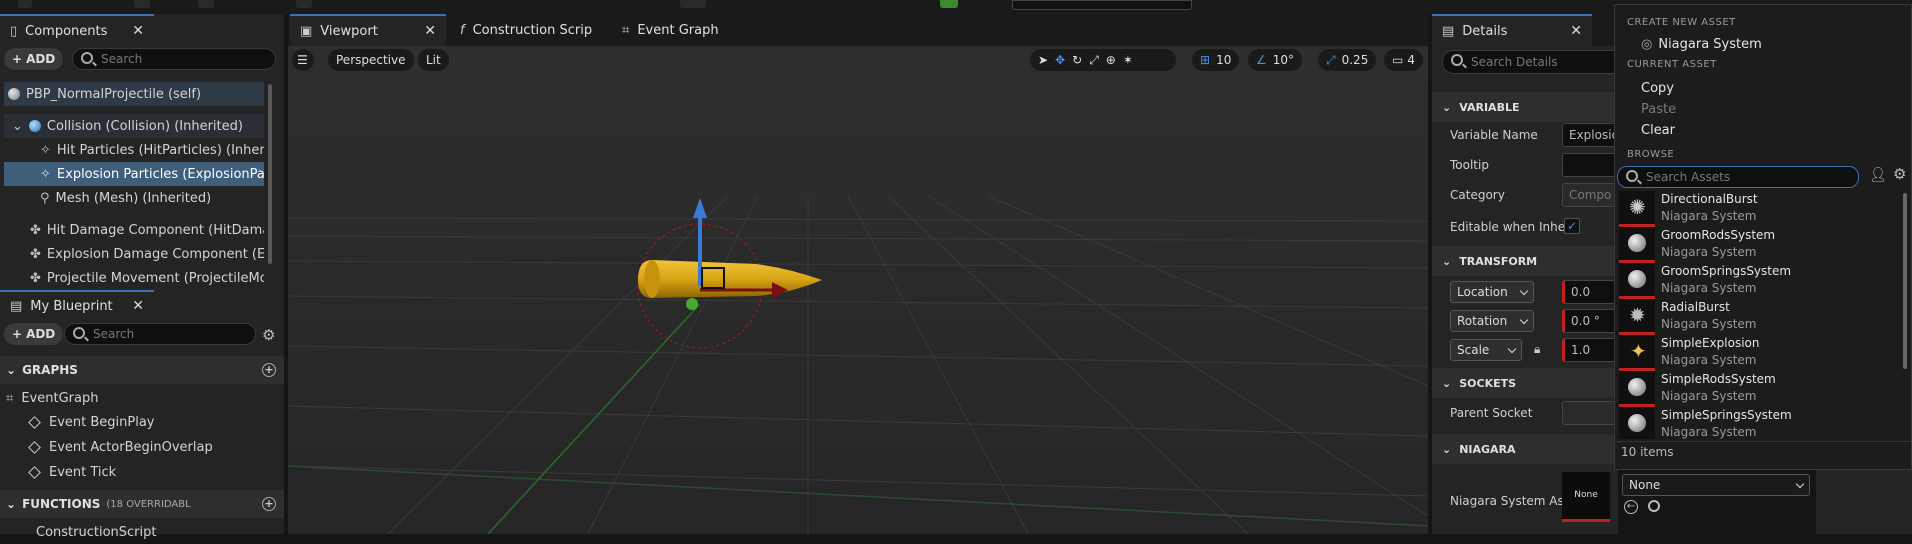 The image size is (1912, 544). Describe the element at coordinates (34, 59) in the screenshot. I see `add-component-button: + ADD` at that location.